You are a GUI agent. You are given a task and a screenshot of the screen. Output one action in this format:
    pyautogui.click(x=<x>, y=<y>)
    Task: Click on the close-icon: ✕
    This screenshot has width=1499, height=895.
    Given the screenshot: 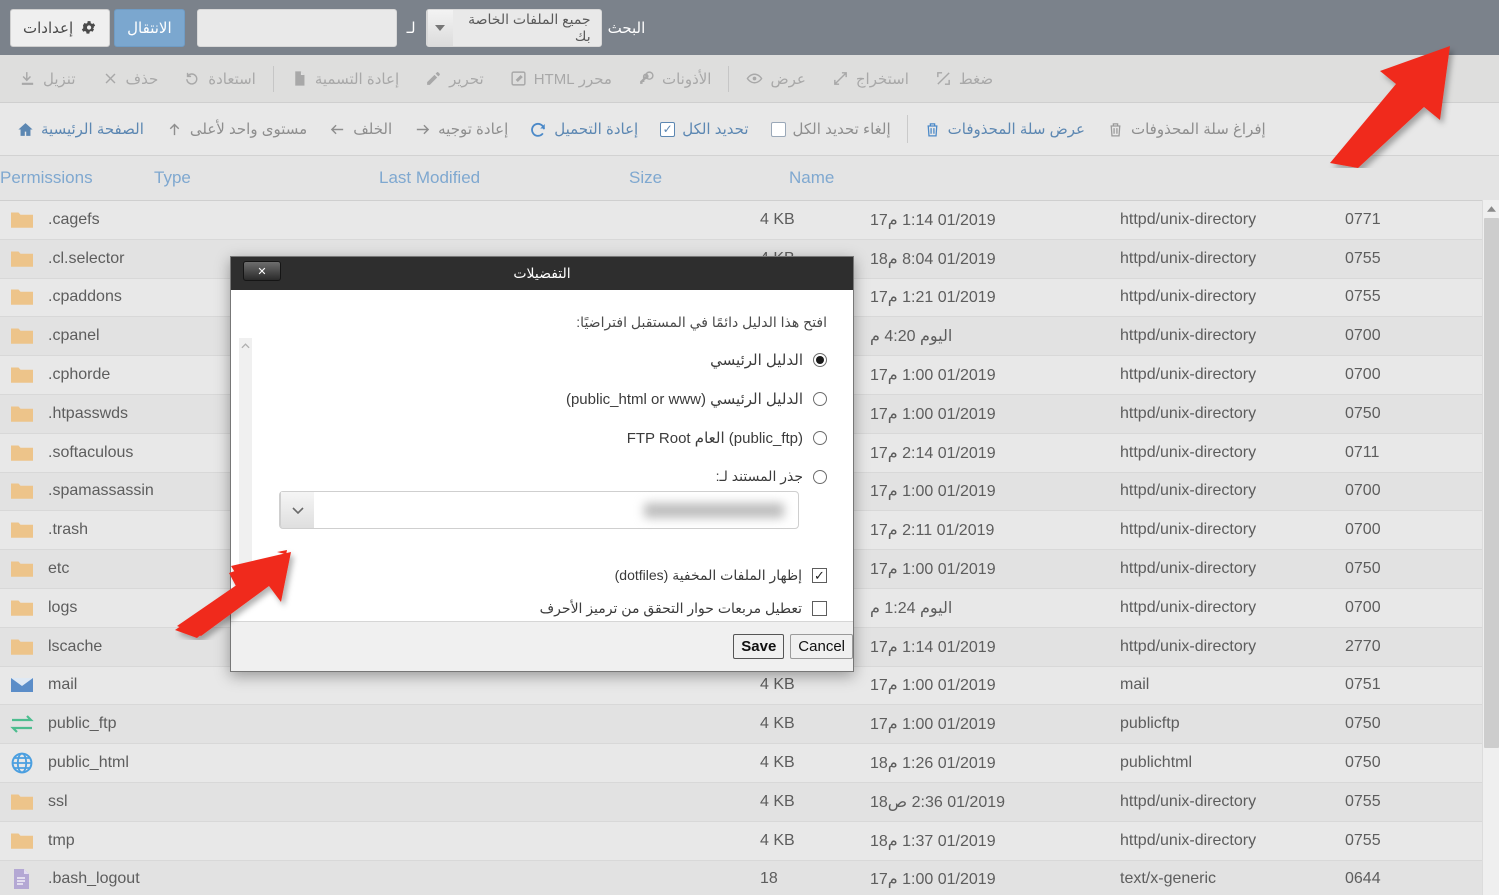 What is the action you would take?
    pyautogui.click(x=262, y=271)
    